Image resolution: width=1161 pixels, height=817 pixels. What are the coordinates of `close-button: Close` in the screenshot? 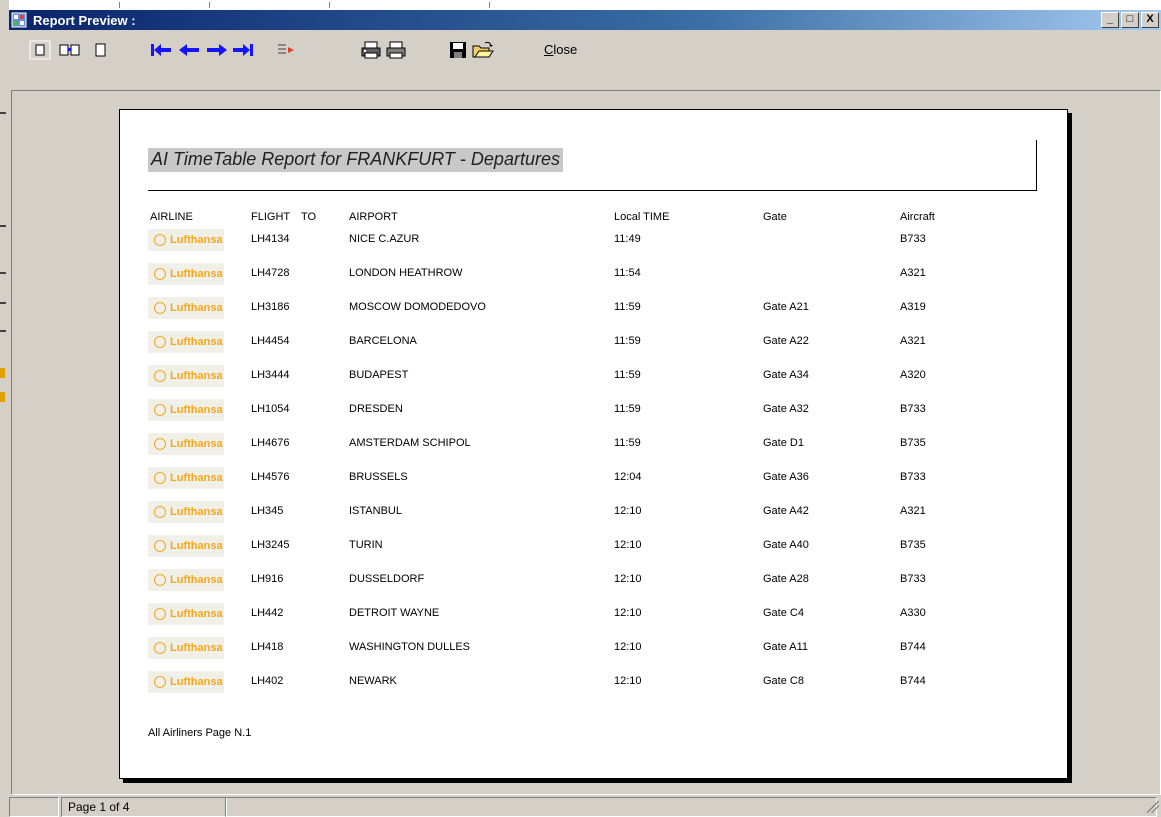 It's located at (560, 49).